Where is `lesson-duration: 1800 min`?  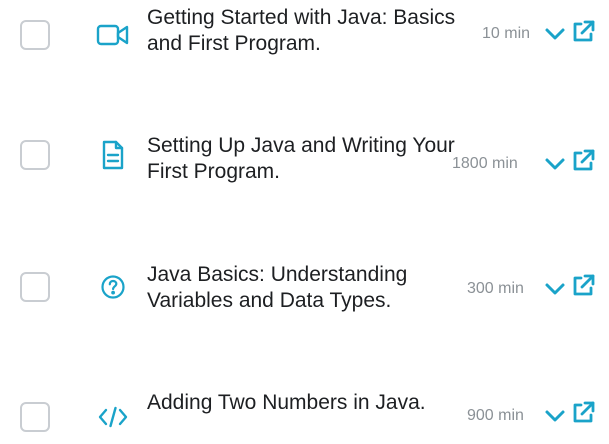
lesson-duration: 1800 min is located at coordinates (485, 163).